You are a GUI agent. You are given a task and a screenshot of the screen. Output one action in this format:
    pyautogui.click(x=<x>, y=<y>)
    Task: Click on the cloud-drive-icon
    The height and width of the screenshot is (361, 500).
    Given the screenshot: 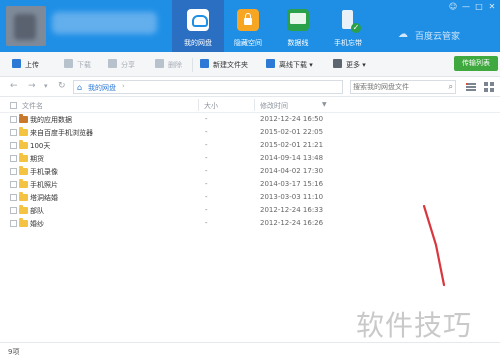 What is the action you would take?
    pyautogui.click(x=198, y=20)
    